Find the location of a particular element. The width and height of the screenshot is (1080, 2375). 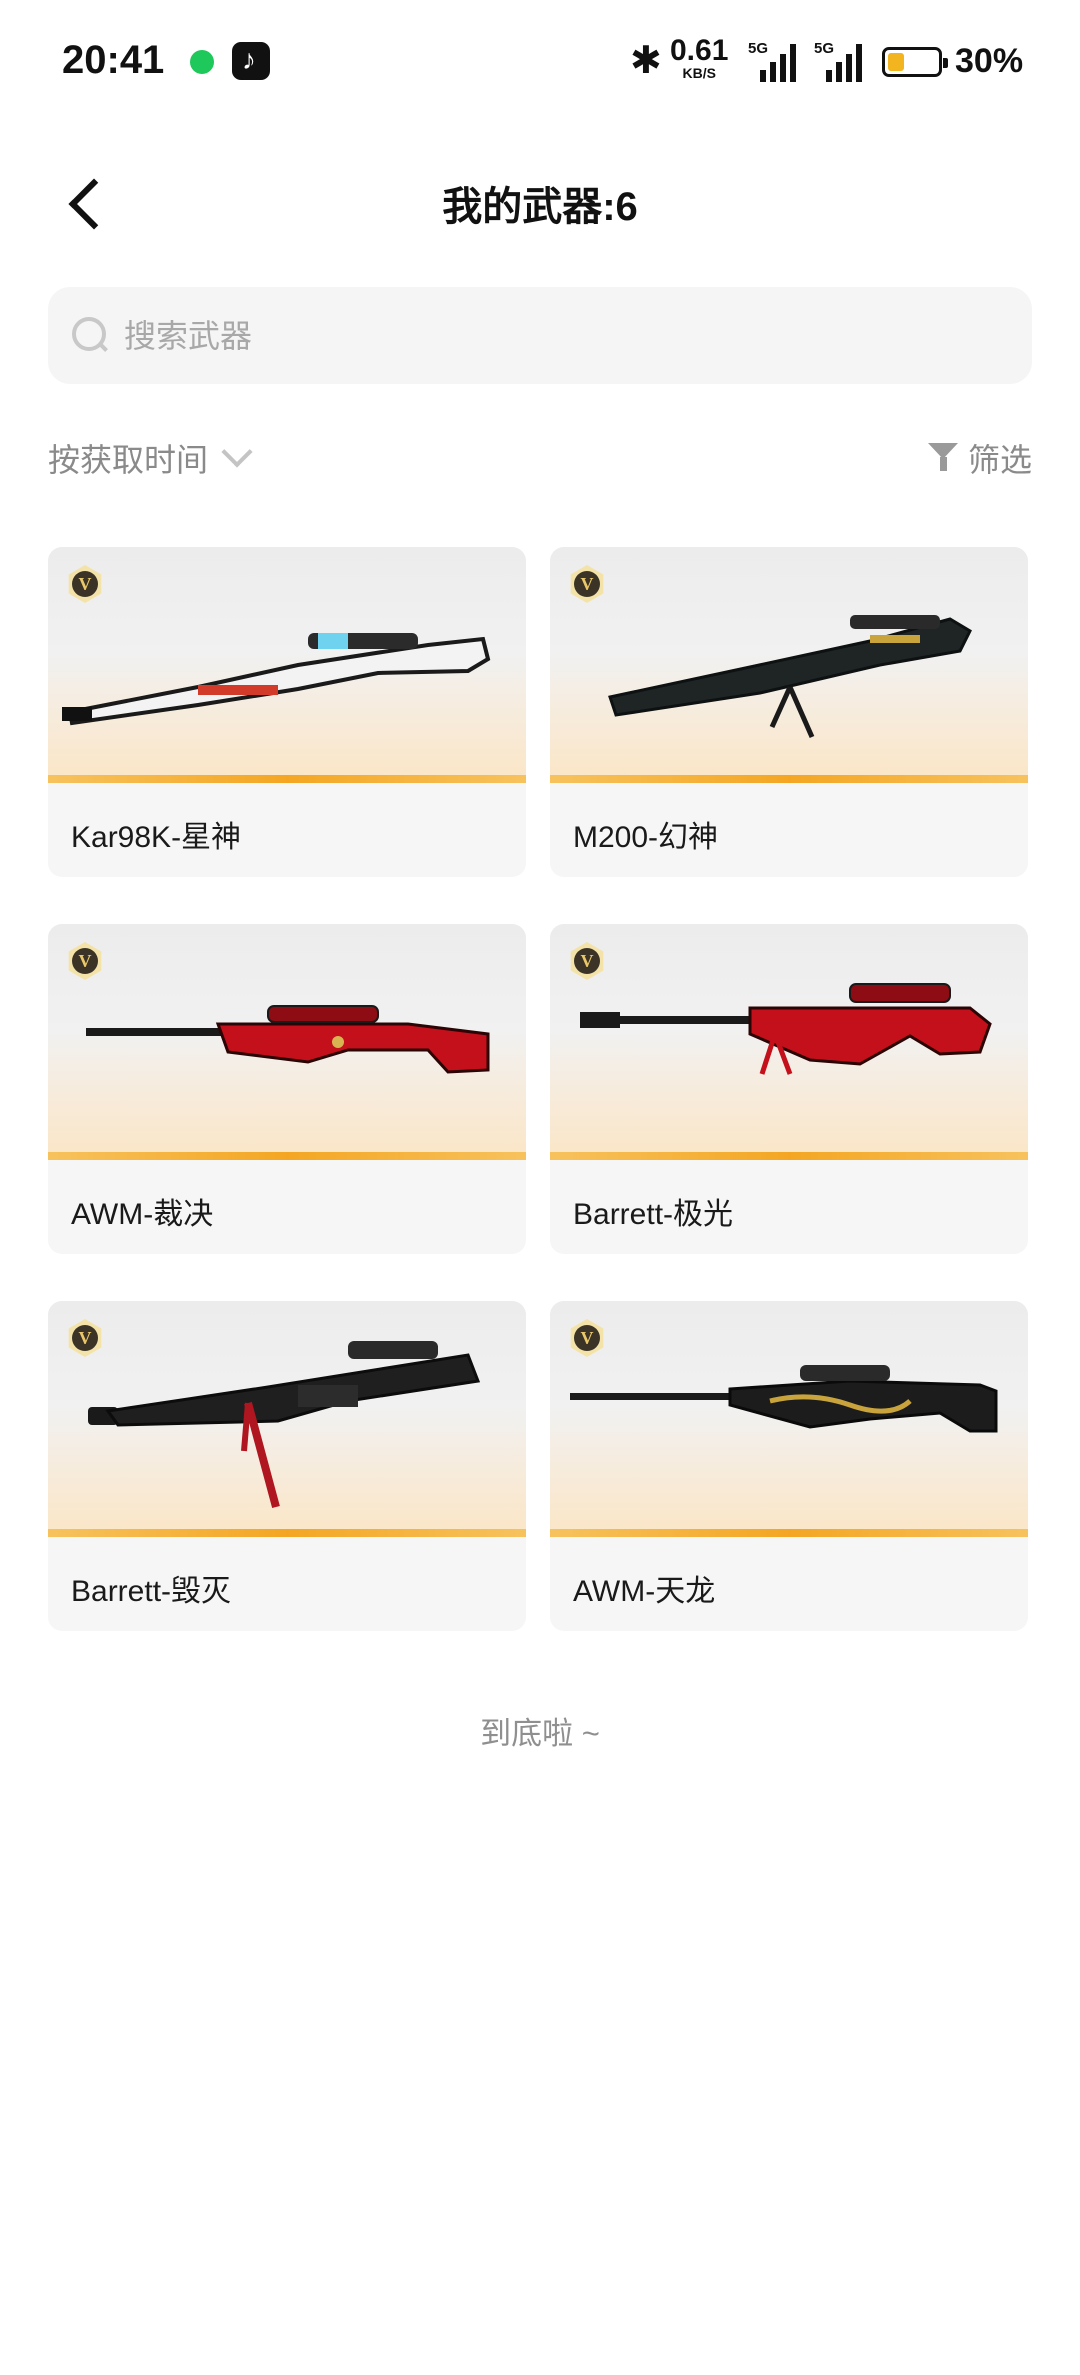

weapon-card: V Barrett-毁灭 is located at coordinates (287, 1466).